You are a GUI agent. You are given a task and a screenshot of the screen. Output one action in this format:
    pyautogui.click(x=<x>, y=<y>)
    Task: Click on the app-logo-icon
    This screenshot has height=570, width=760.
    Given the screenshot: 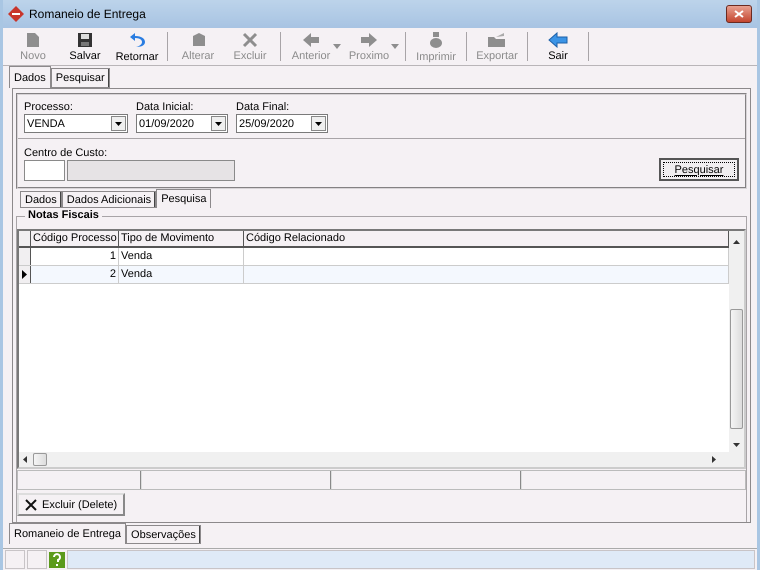 What is the action you would take?
    pyautogui.click(x=16, y=14)
    